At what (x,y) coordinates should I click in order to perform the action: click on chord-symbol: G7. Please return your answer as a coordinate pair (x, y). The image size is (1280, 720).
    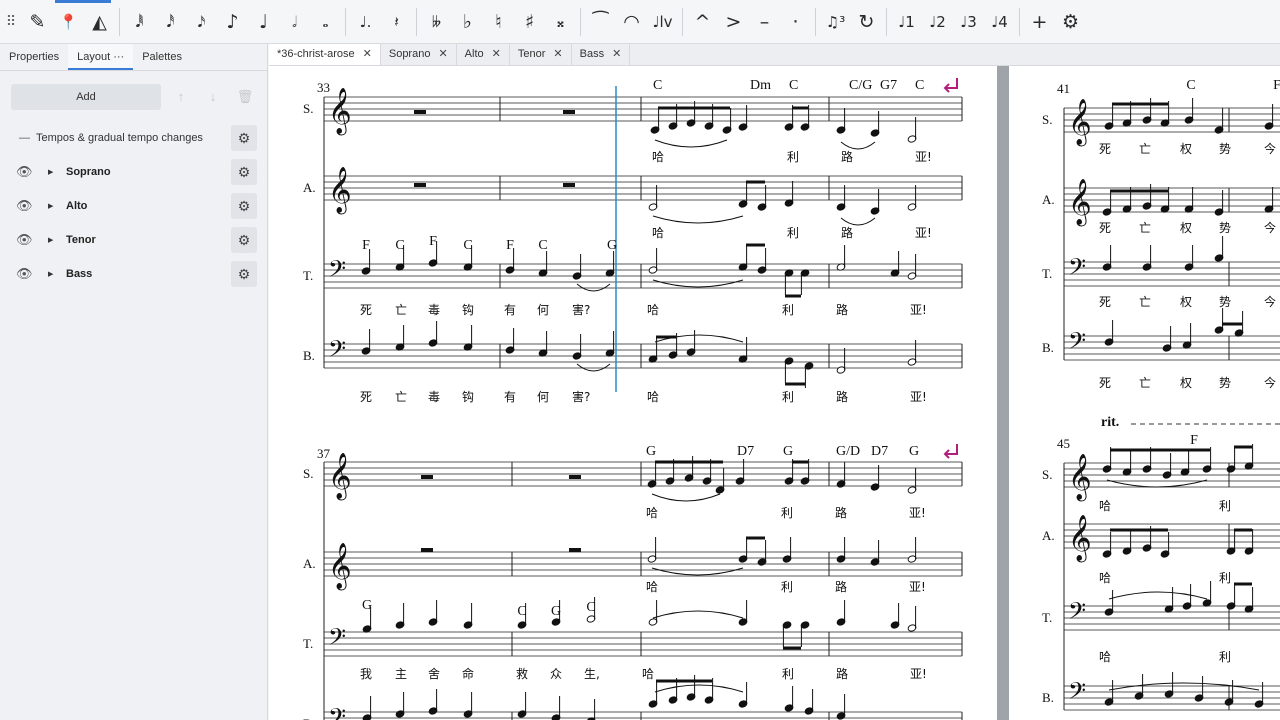
    Looking at the image, I should click on (888, 85).